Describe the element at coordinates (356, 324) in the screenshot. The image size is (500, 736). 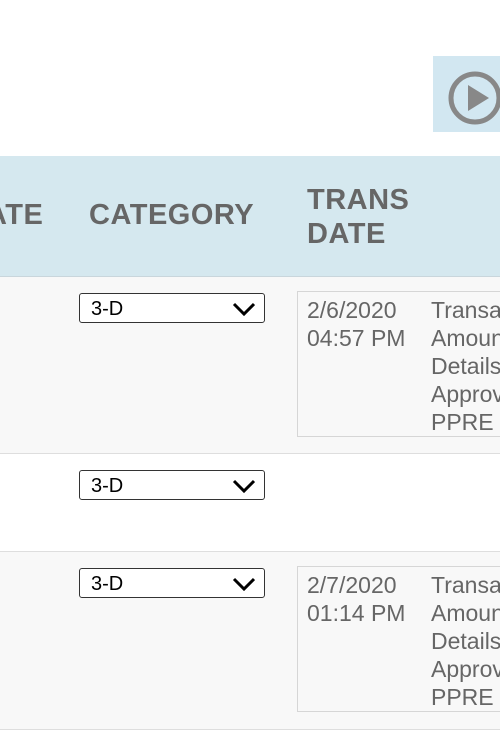
I see `transaction-datetime: 2/6/2020 04:57 PM` at that location.